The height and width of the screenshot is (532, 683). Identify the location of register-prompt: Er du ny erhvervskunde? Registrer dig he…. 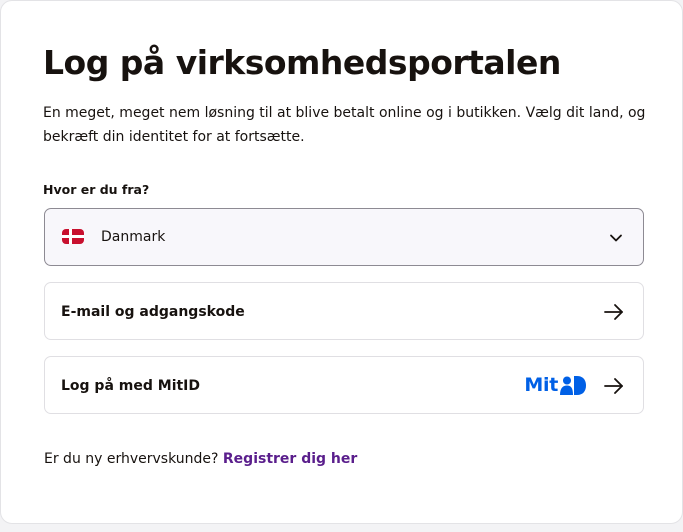
(200, 459).